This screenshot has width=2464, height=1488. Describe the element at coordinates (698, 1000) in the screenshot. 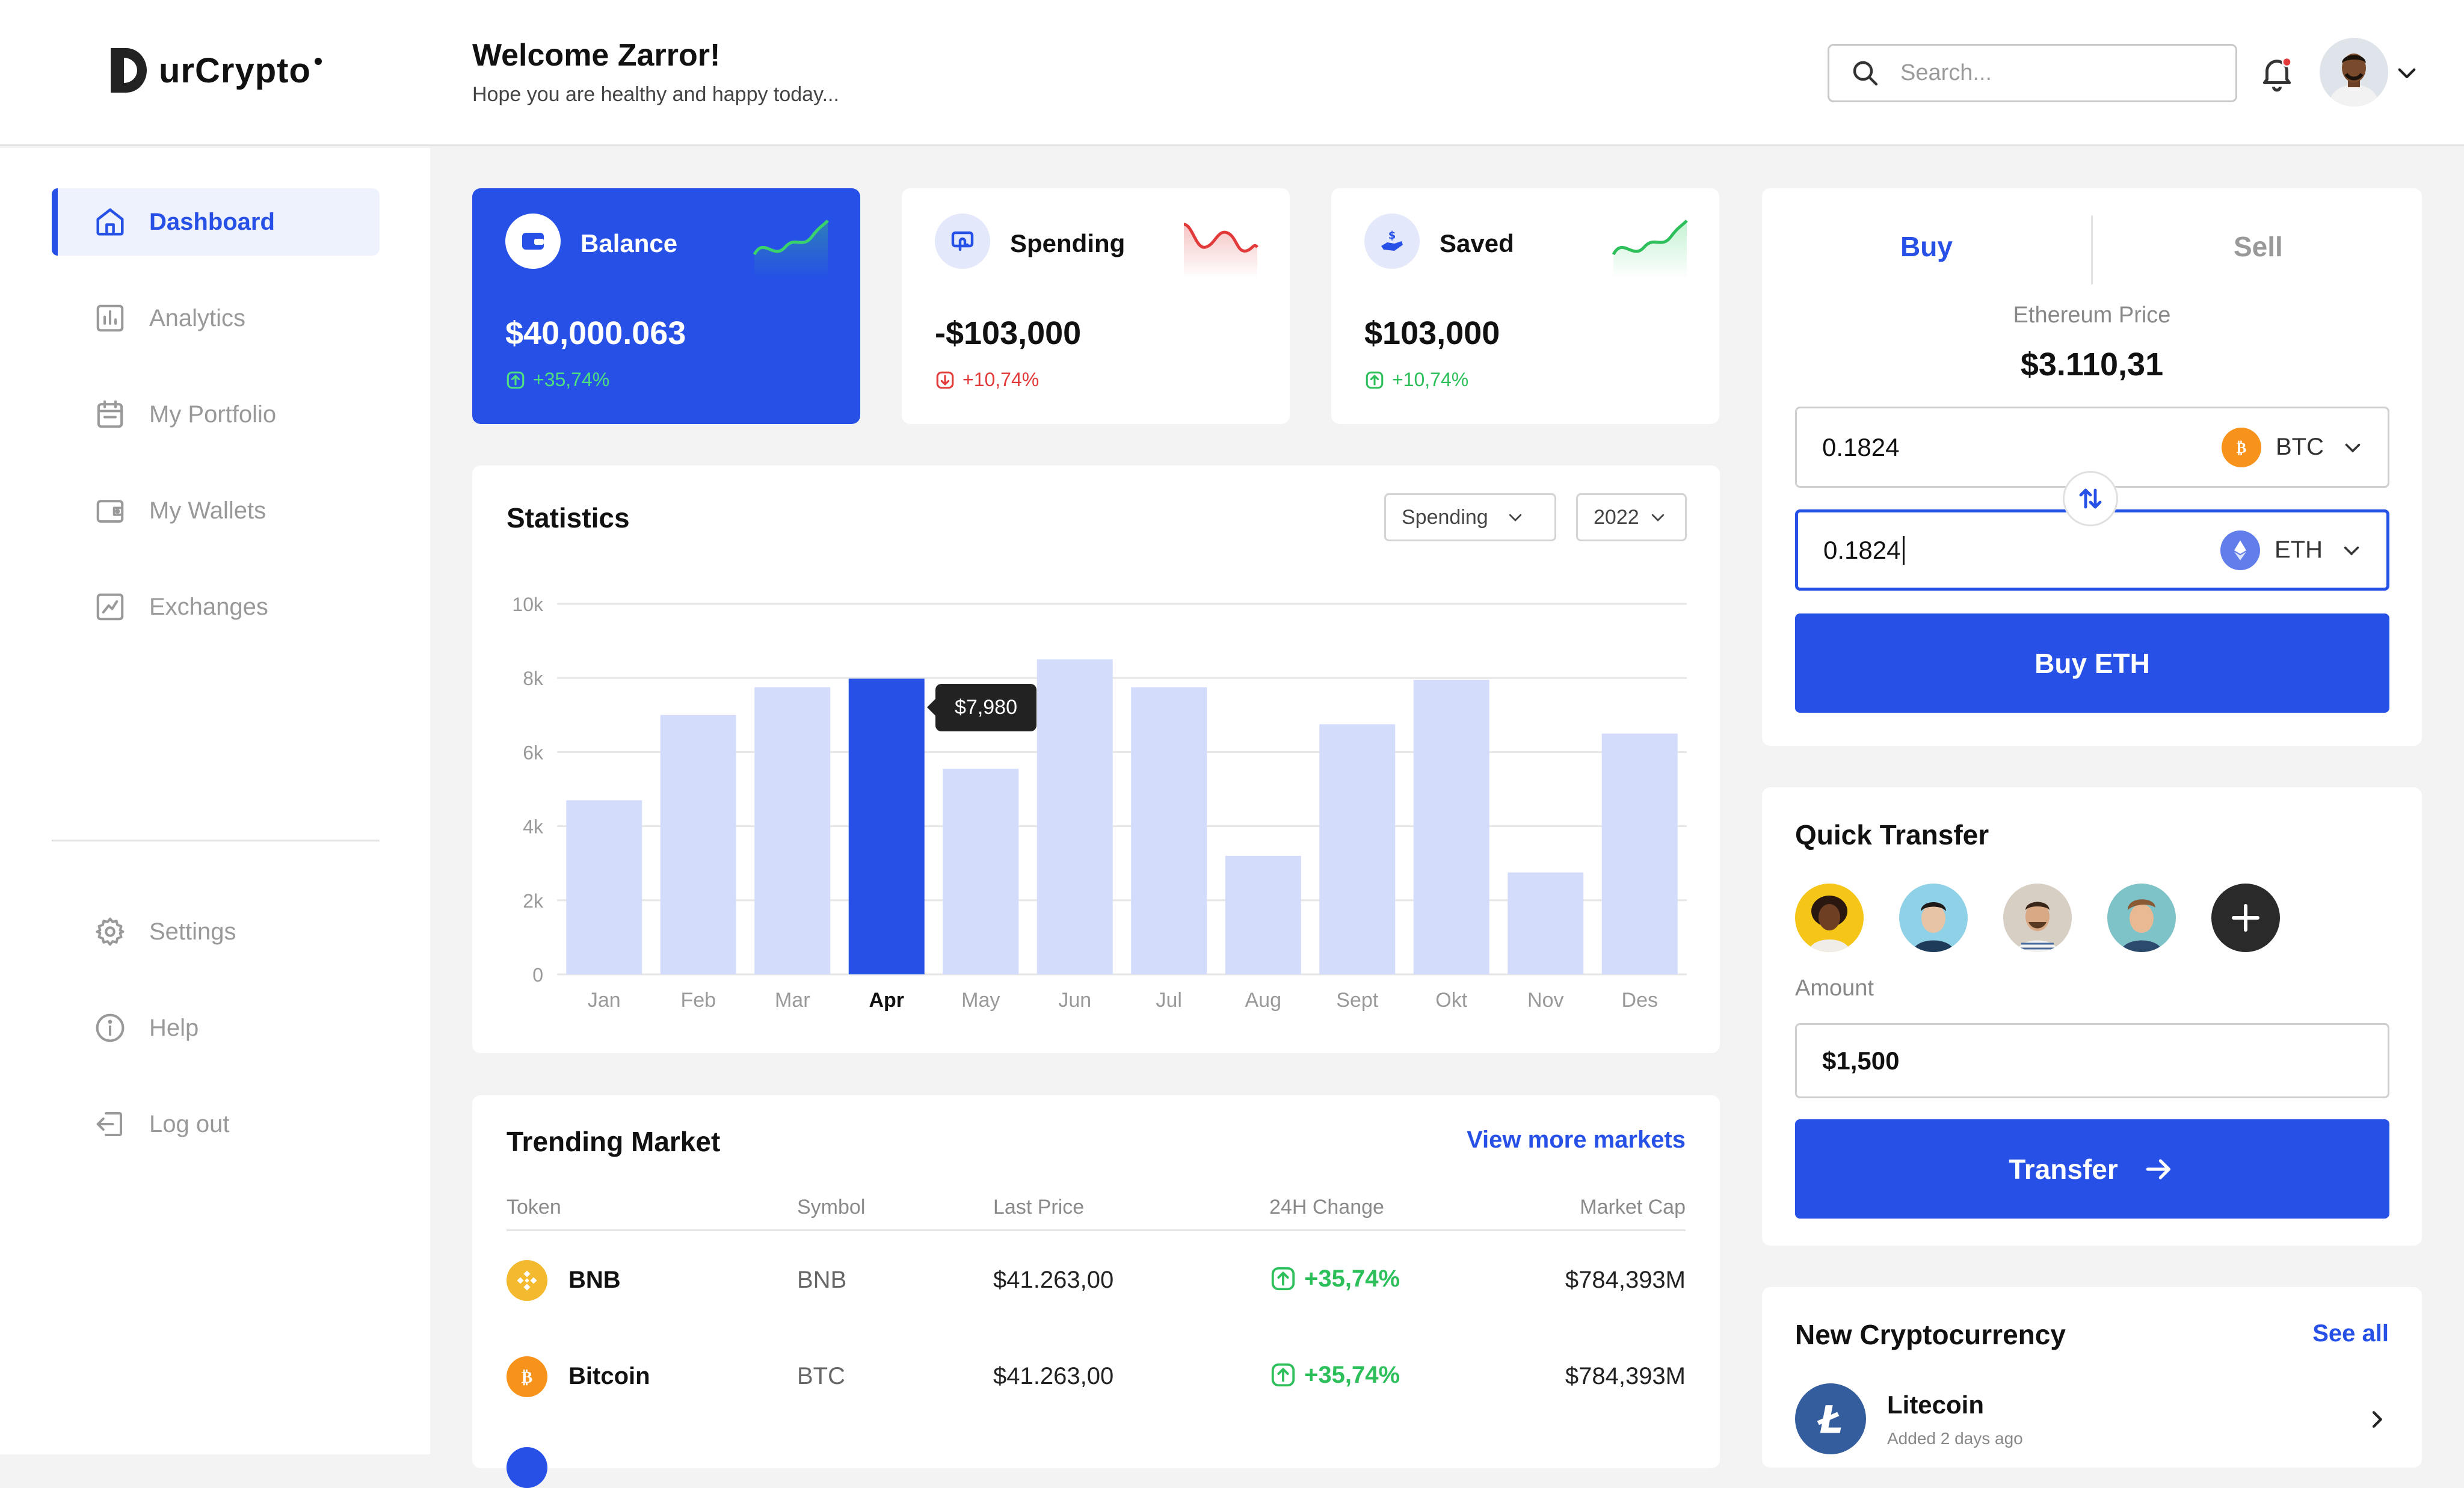

I see `chart-x-tick-label: Feb` at that location.